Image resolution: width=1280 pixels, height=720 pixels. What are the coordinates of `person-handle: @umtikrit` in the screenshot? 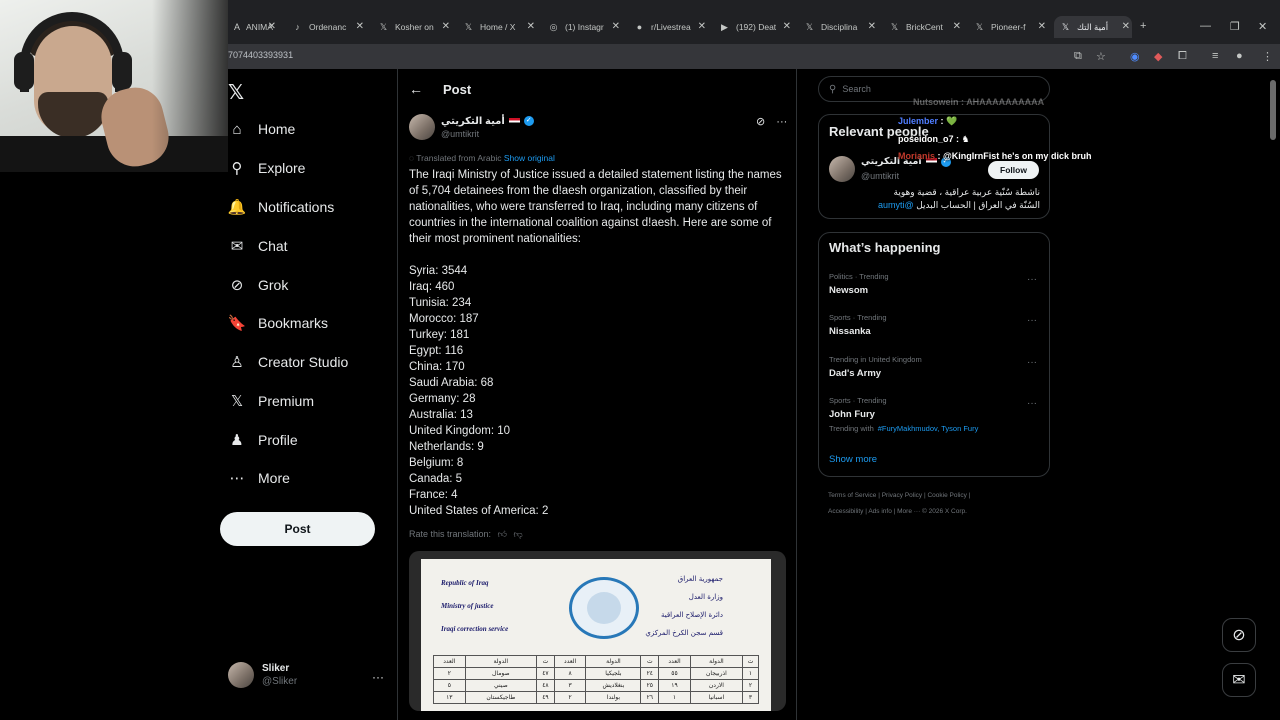 It's located at (880, 176).